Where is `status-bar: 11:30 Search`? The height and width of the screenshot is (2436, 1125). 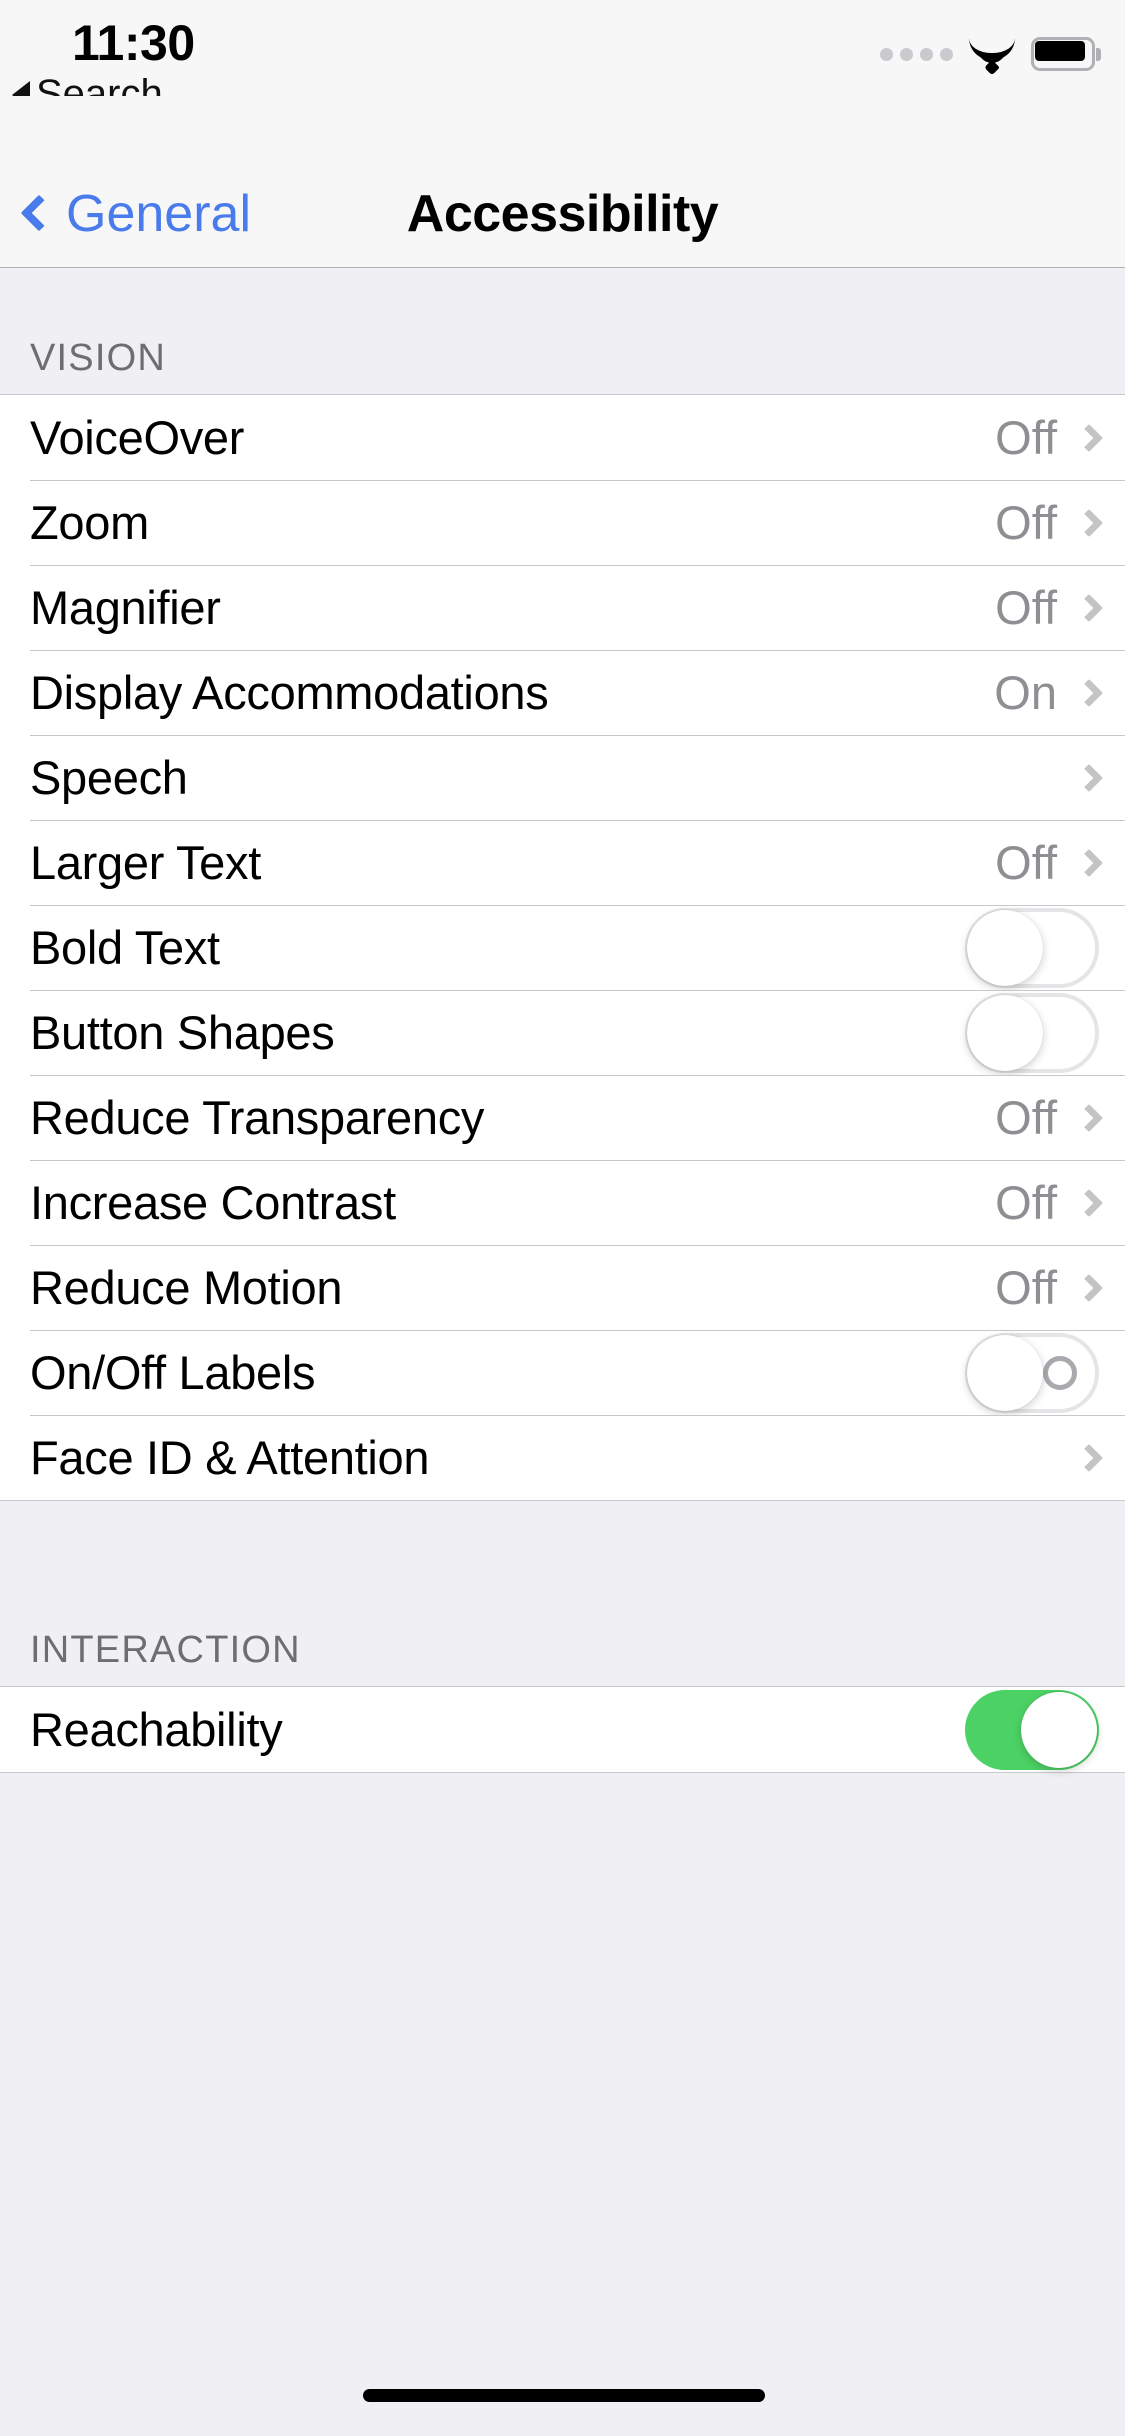
status-bar: 11:30 Search is located at coordinates (562, 58).